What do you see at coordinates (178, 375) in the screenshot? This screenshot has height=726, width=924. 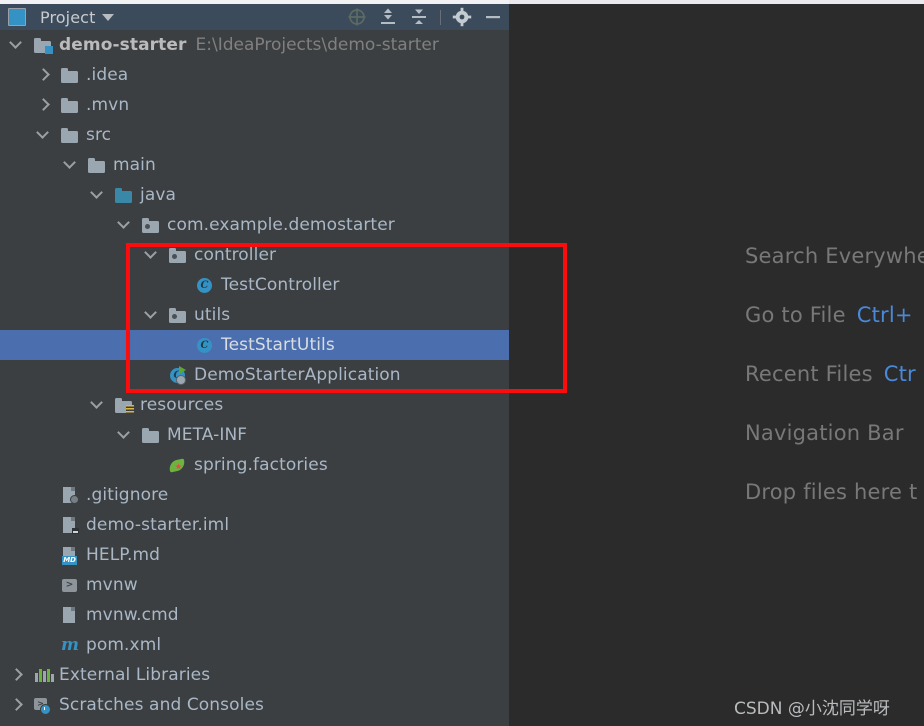 I see `spring-boot-app-icon: C` at bounding box center [178, 375].